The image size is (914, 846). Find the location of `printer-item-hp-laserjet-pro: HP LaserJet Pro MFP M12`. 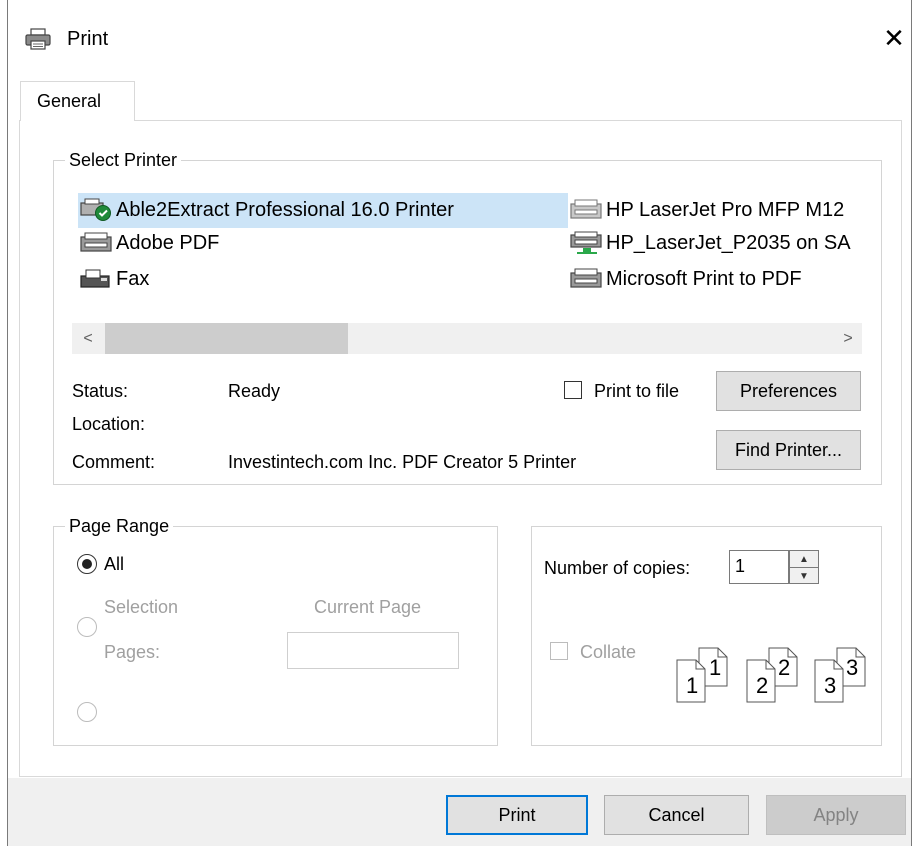

printer-item-hp-laserjet-pro: HP LaserJet Pro MFP M12 is located at coordinates (718, 210).